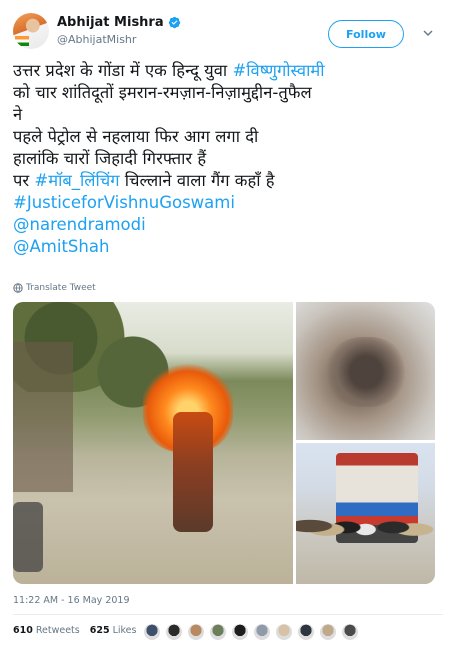 This screenshot has width=456, height=652. What do you see at coordinates (123, 70) in the screenshot?
I see `text-span: उत्तर प्रदेश के गोंडा में एक हिन्दू युवा` at bounding box center [123, 70].